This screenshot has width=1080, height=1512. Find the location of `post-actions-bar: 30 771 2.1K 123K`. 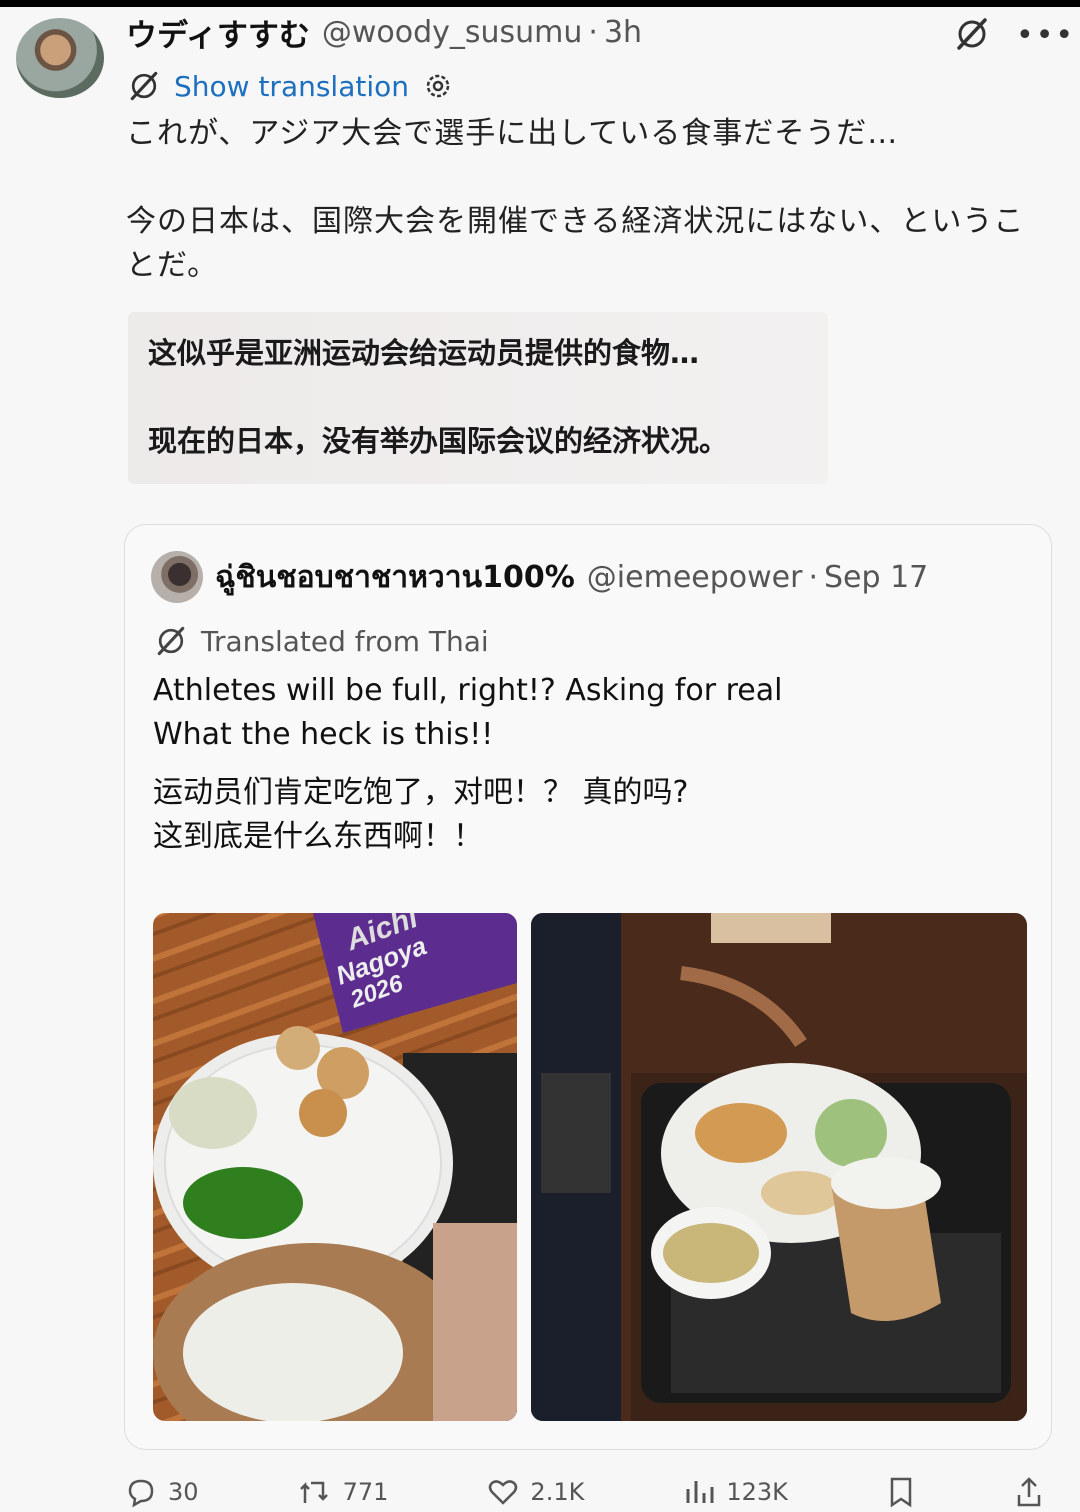

post-actions-bar: 30 771 2.1K 123K is located at coordinates (584, 1492).